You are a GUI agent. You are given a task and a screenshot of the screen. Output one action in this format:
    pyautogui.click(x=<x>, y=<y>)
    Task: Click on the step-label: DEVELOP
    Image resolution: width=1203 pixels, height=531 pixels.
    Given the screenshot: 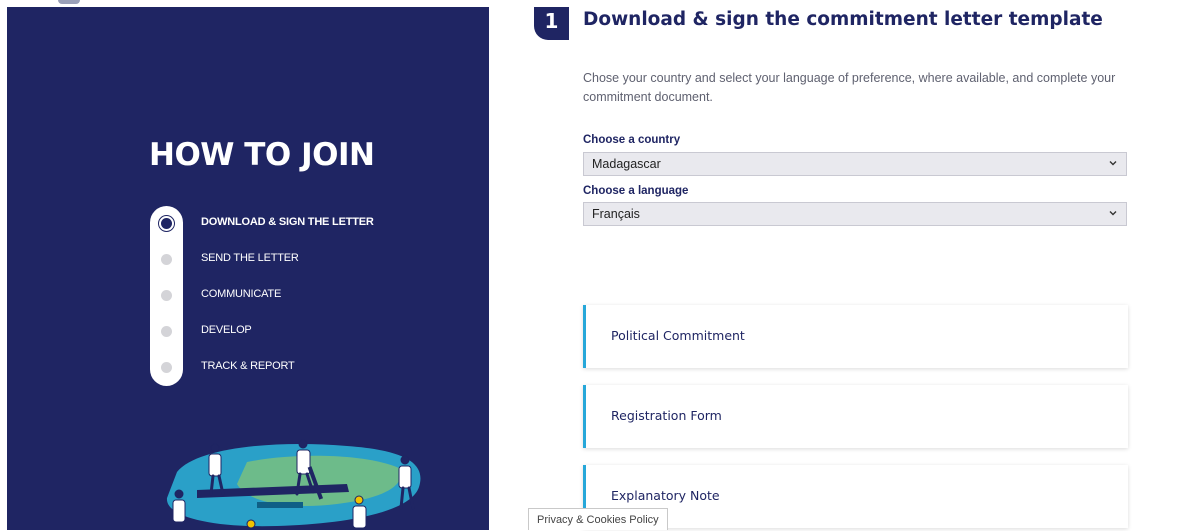 What is the action you would take?
    pyautogui.click(x=226, y=330)
    